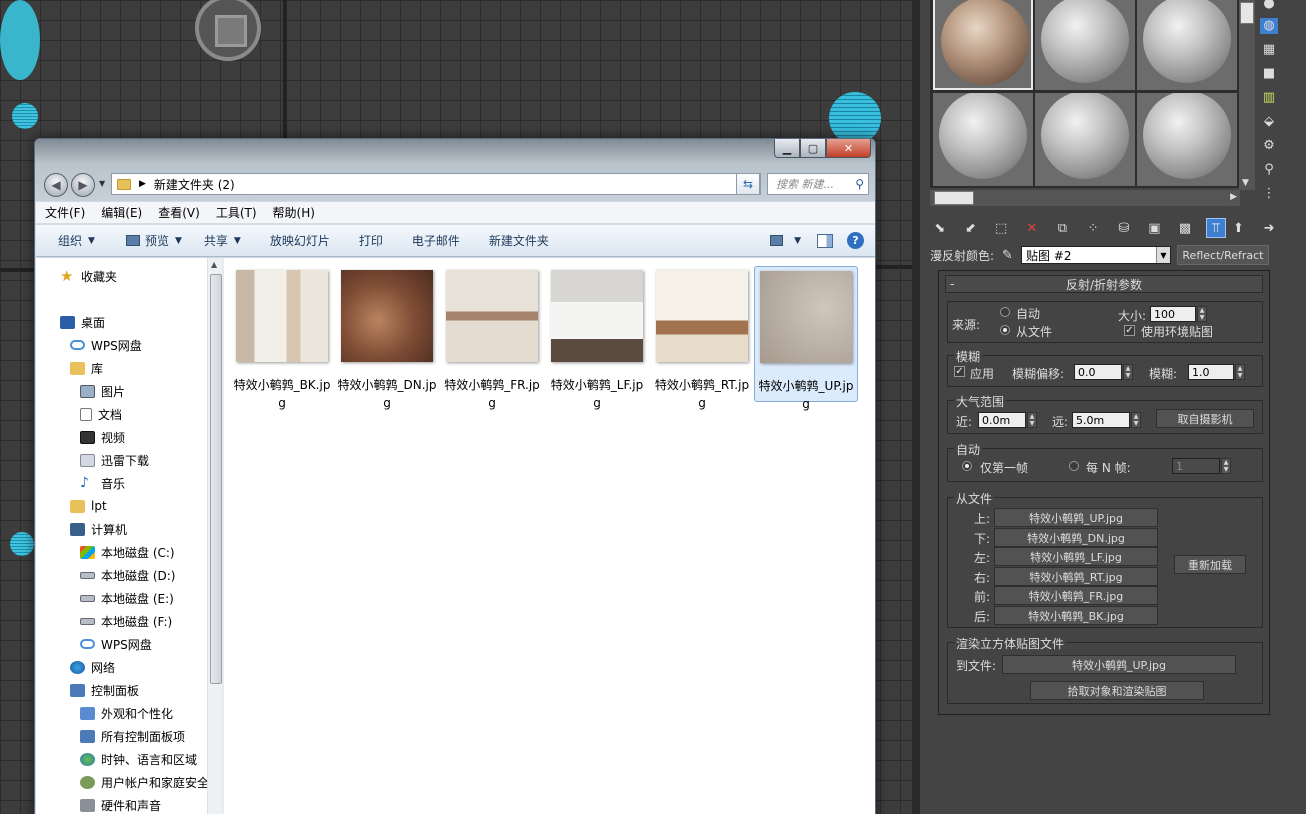  Describe the element at coordinates (114, 460) in the screenshot. I see `nav-item-xunlei: 迅雷下载` at that location.